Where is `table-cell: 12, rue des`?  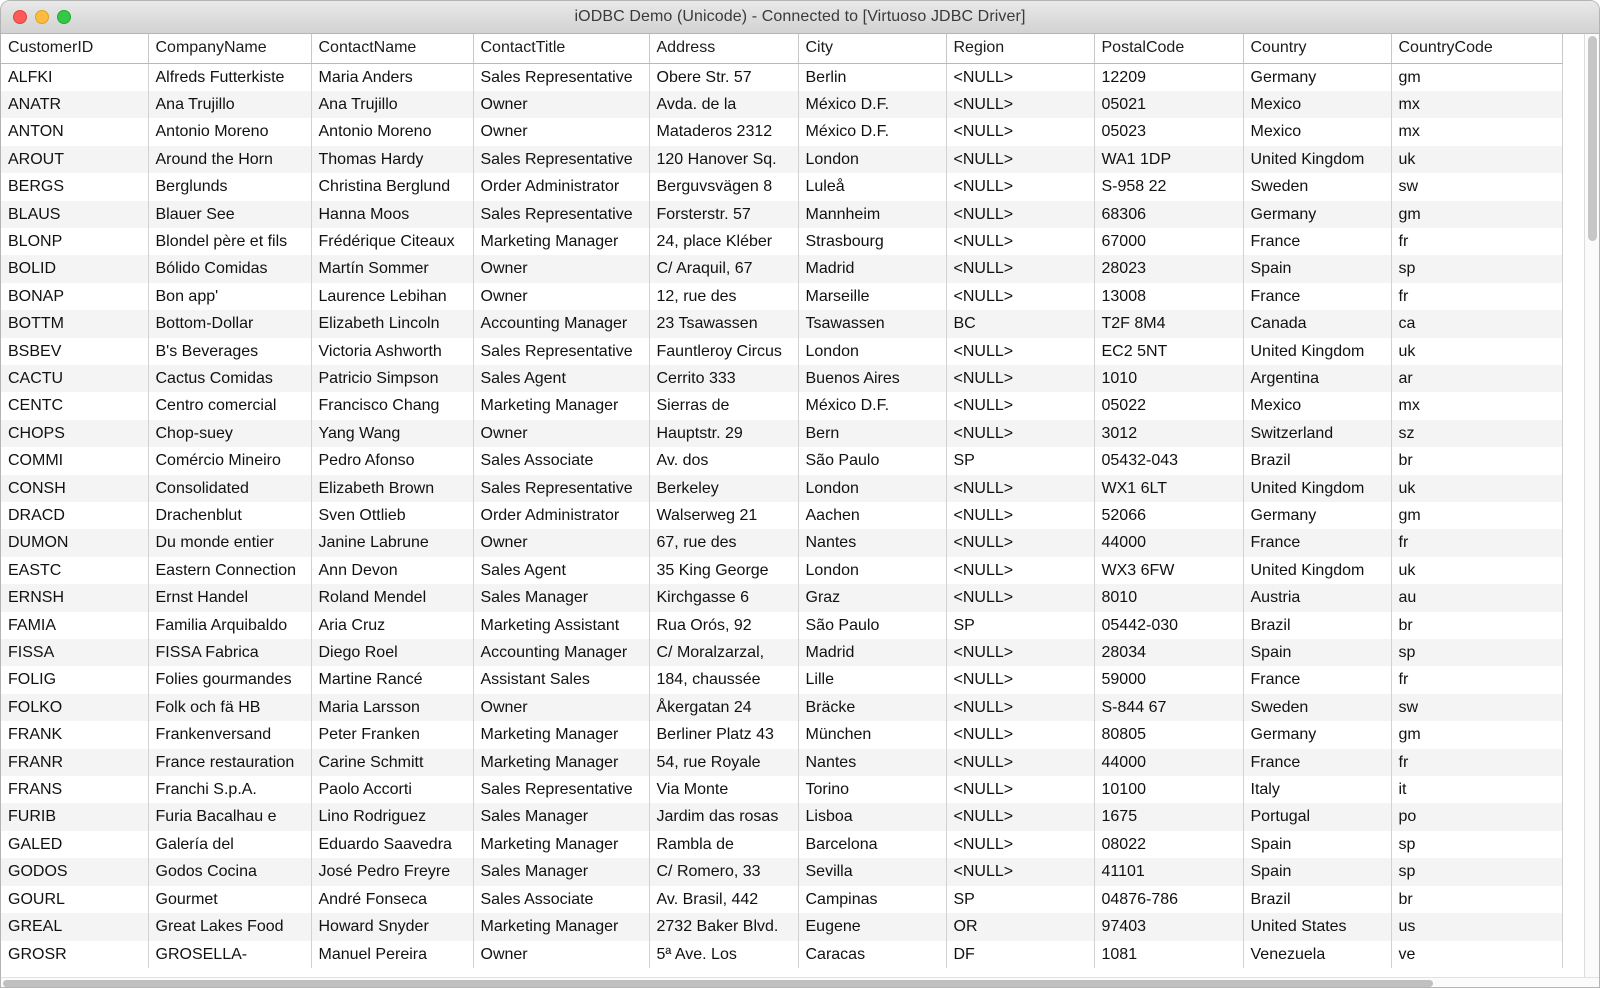 table-cell: 12, rue des is located at coordinates (724, 296).